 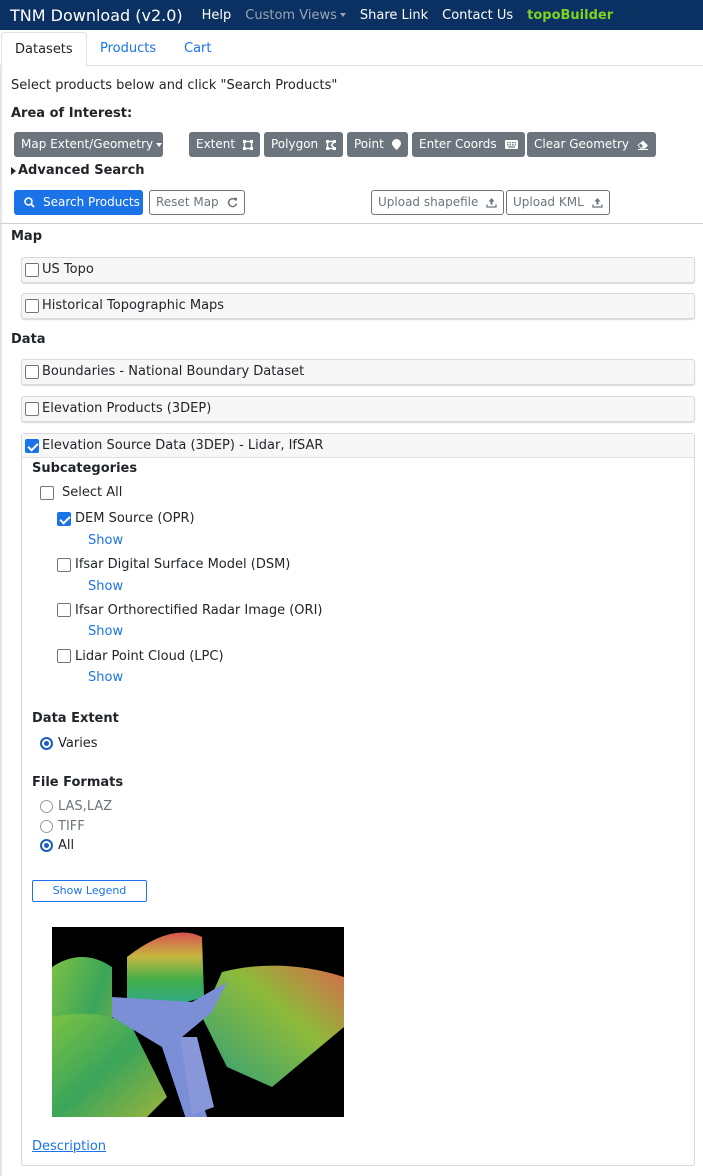 What do you see at coordinates (1, 621) in the screenshot?
I see `left-border` at bounding box center [1, 621].